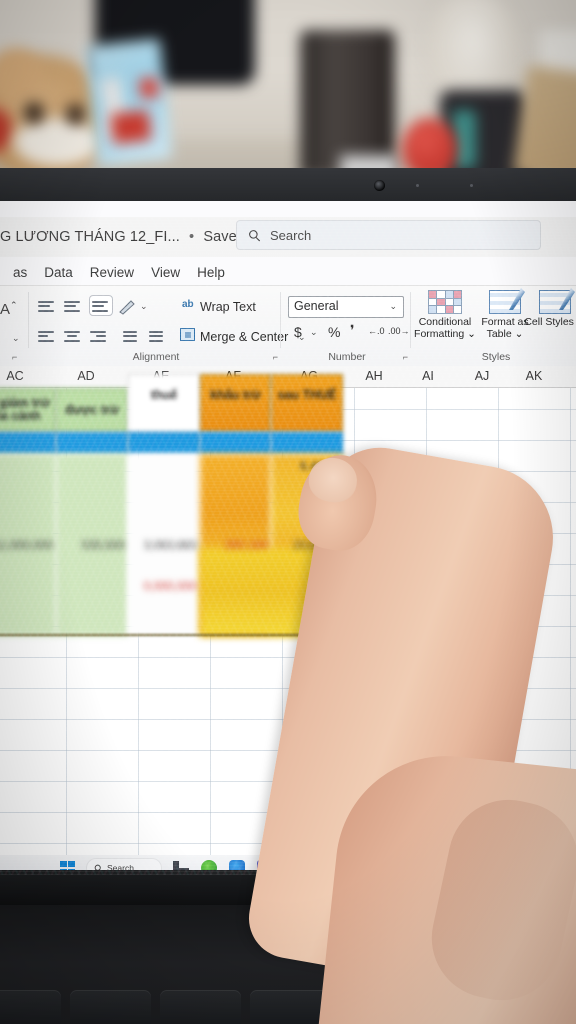 The height and width of the screenshot is (1024, 576). What do you see at coordinates (156, 357) in the screenshot?
I see `ribbon-group-label-alignment: Alignment` at bounding box center [156, 357].